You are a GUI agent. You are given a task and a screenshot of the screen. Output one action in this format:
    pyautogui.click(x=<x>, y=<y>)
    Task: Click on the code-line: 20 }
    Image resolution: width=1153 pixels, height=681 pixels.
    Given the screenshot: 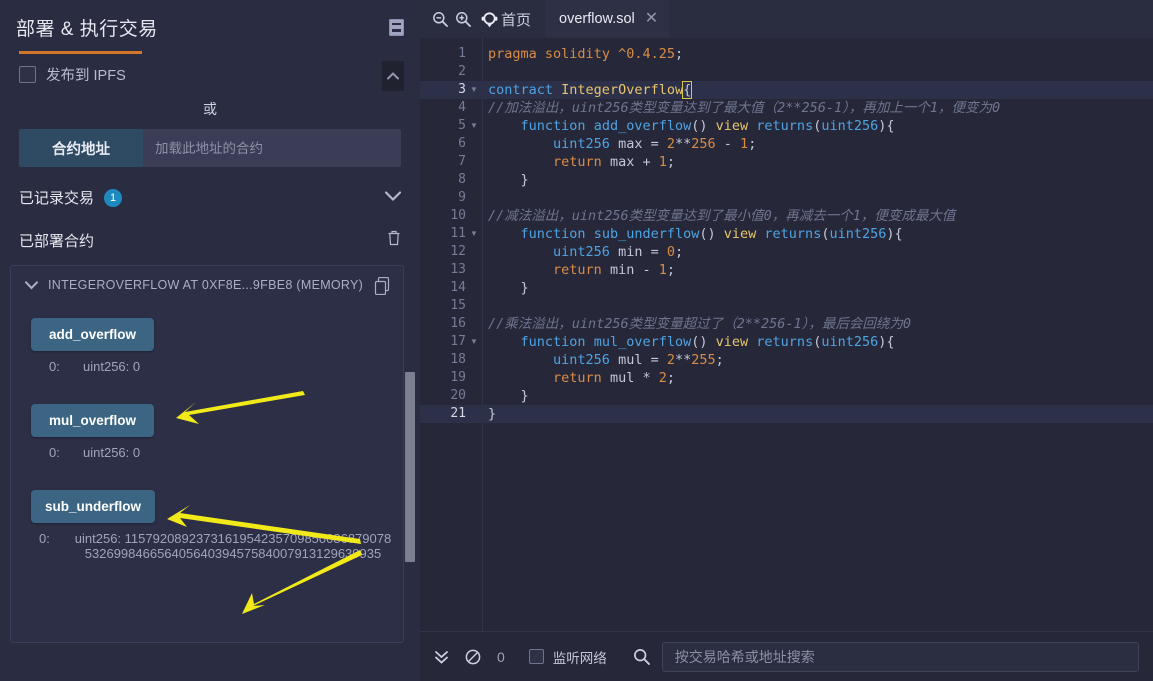 What is the action you would take?
    pyautogui.click(x=786, y=396)
    